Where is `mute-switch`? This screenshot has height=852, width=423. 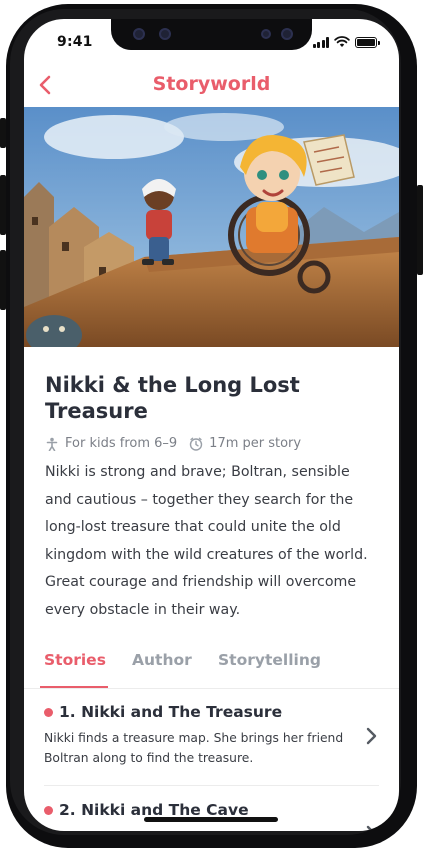 mute-switch is located at coordinates (3, 133).